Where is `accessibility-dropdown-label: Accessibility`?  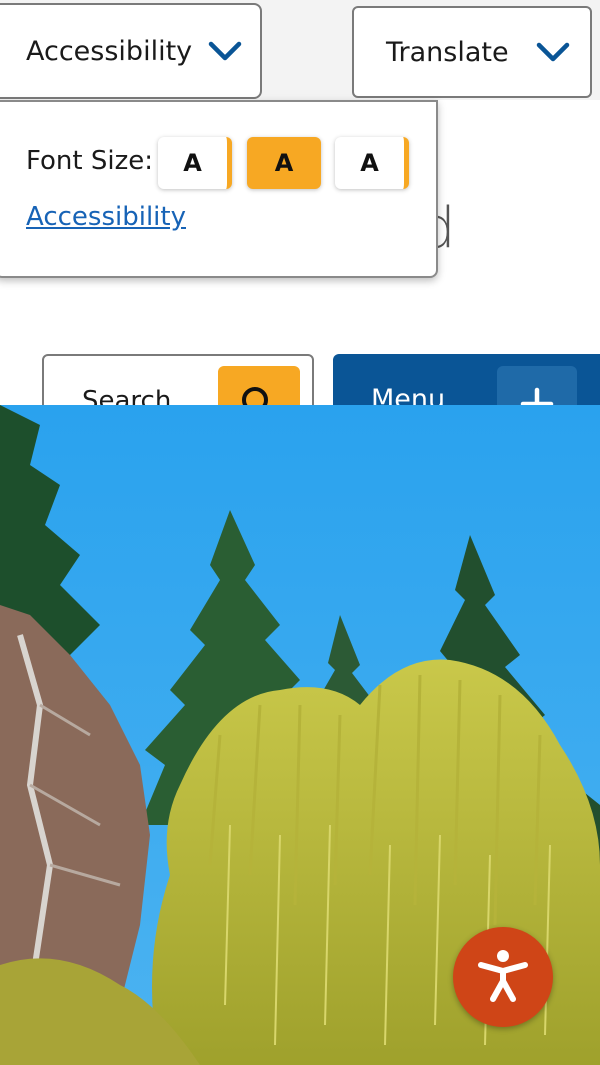
accessibility-dropdown-label: Accessibility is located at coordinates (109, 51).